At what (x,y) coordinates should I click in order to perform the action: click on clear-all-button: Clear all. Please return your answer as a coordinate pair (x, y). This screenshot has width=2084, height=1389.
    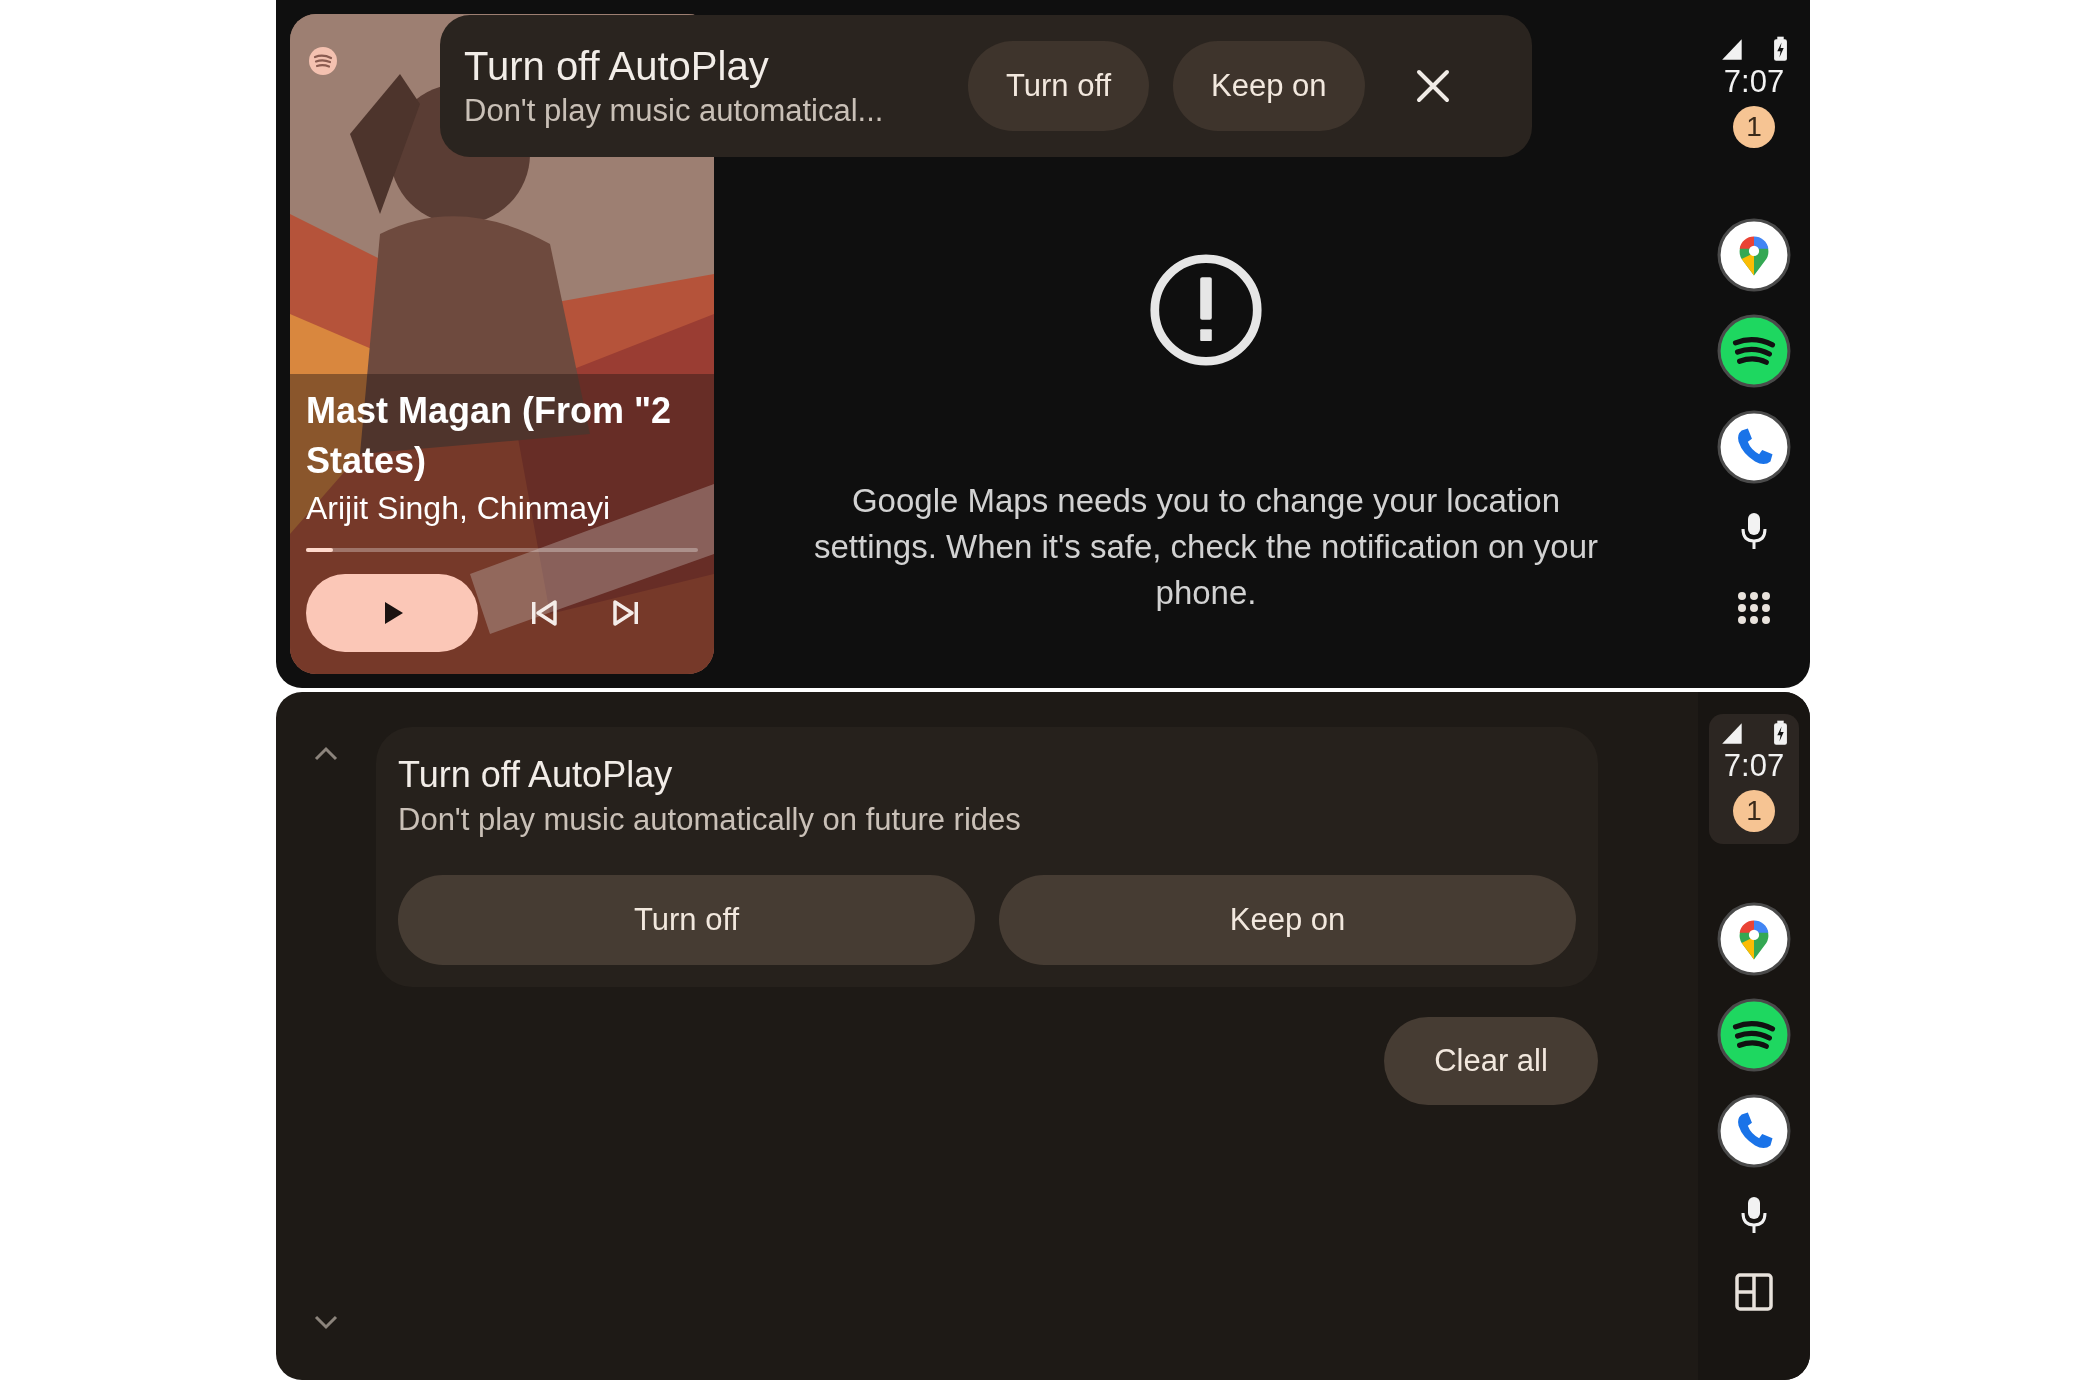
    Looking at the image, I should click on (1491, 1061).